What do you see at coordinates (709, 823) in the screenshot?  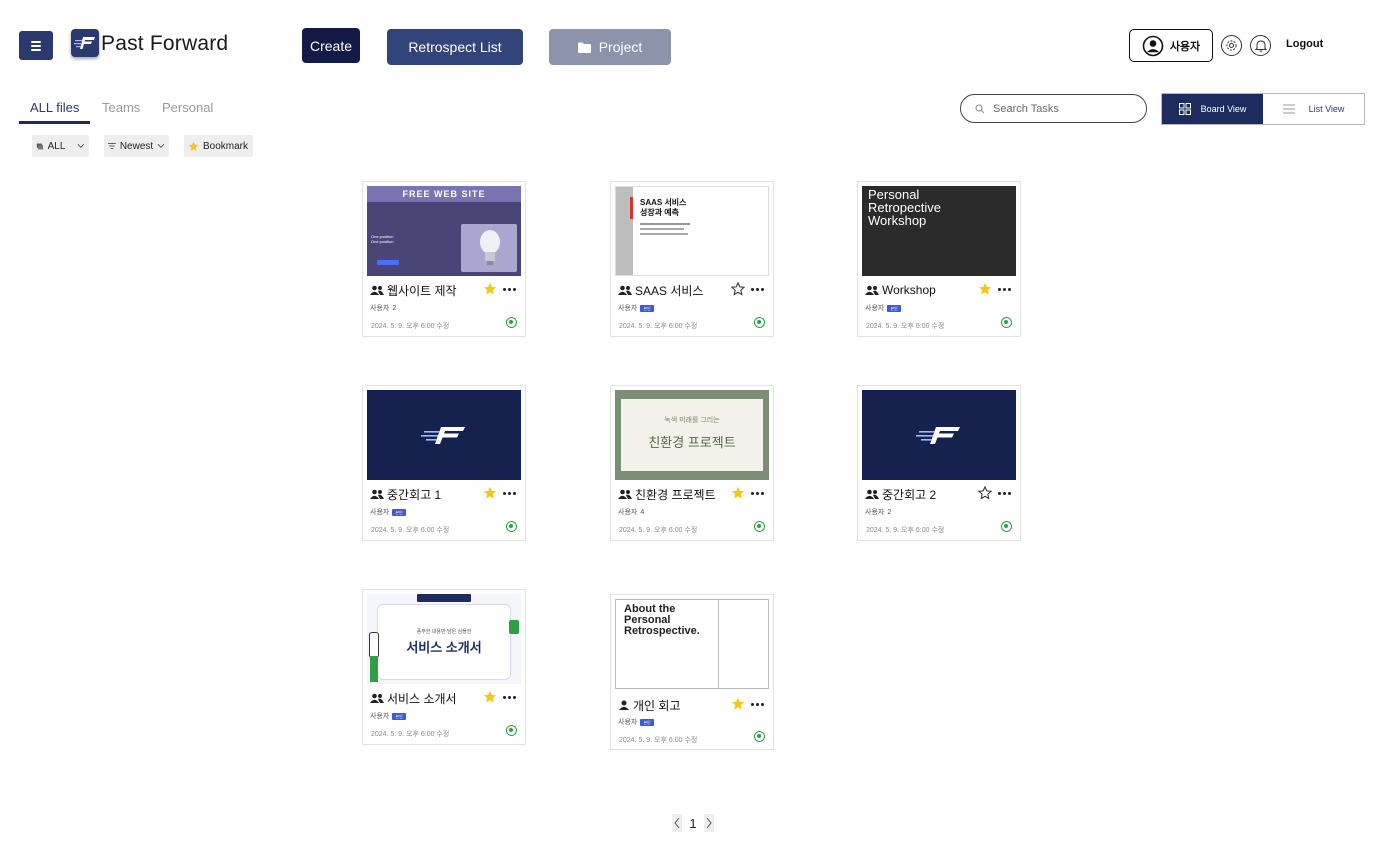 I see `next-page-button` at bounding box center [709, 823].